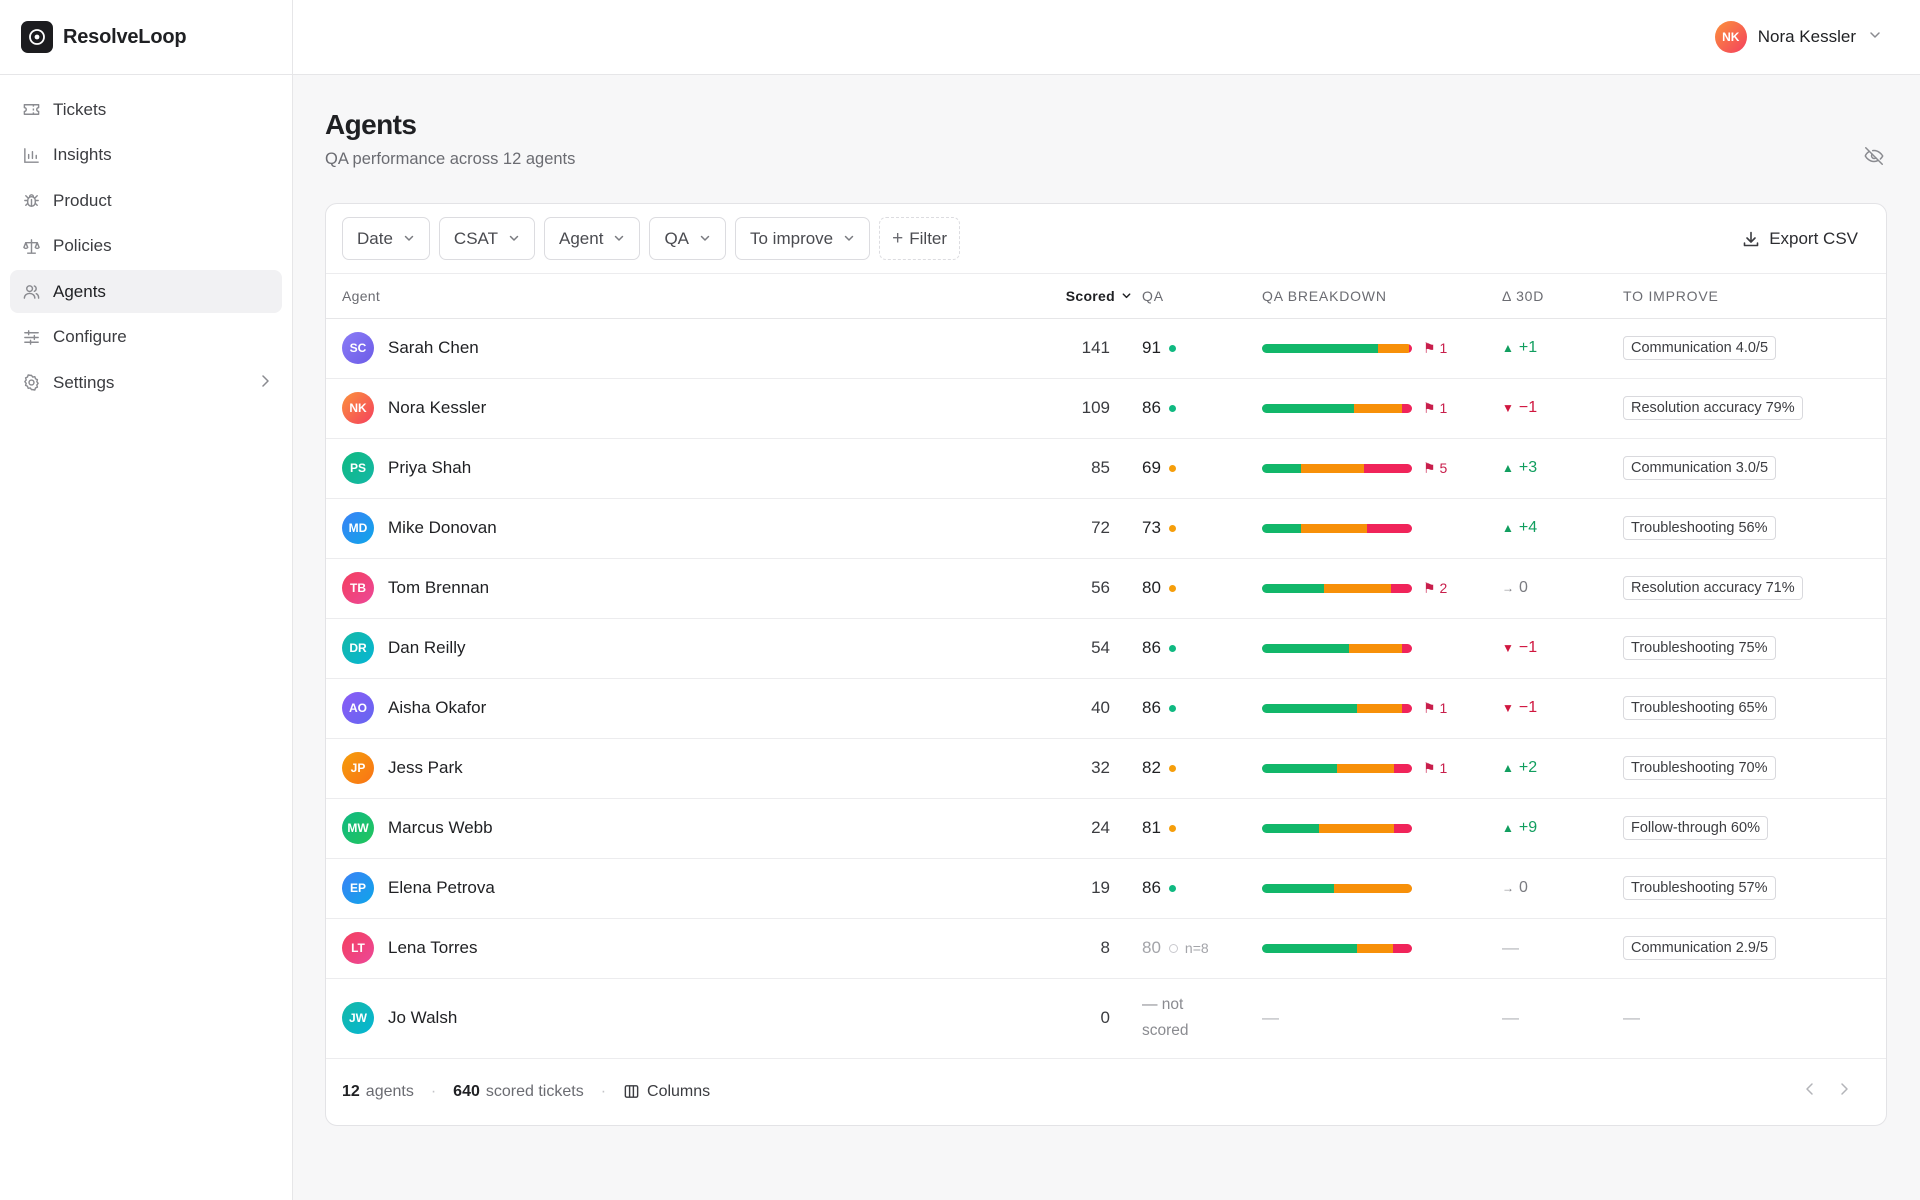 Image resolution: width=1920 pixels, height=1200 pixels. What do you see at coordinates (687, 238) in the screenshot?
I see `filter-qa: QA` at bounding box center [687, 238].